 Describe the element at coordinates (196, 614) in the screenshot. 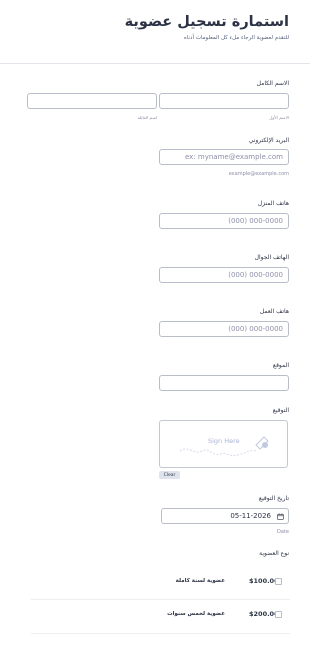

I see `product-name: عضوية لخمس سنوات` at that location.